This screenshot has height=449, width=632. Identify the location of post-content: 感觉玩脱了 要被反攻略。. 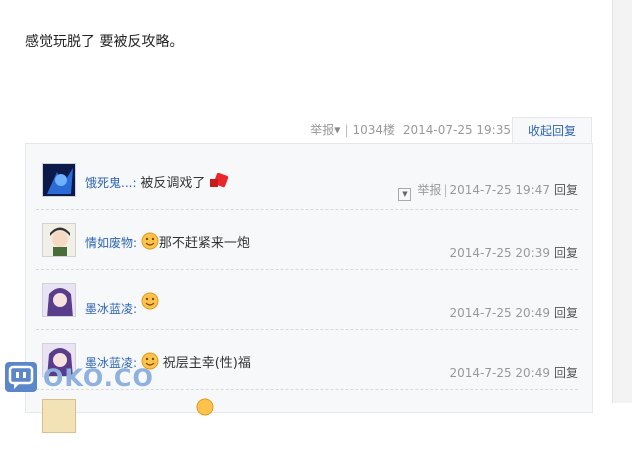
(104, 42).